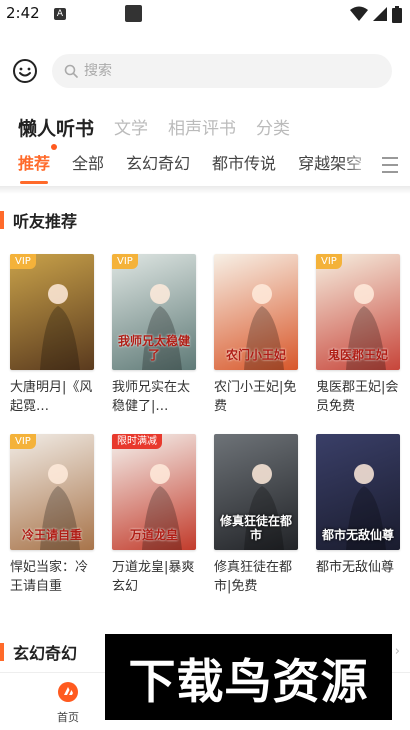  Describe the element at coordinates (52, 577) in the screenshot. I see `book-title: 悍妃当家：冷王请自重` at that location.